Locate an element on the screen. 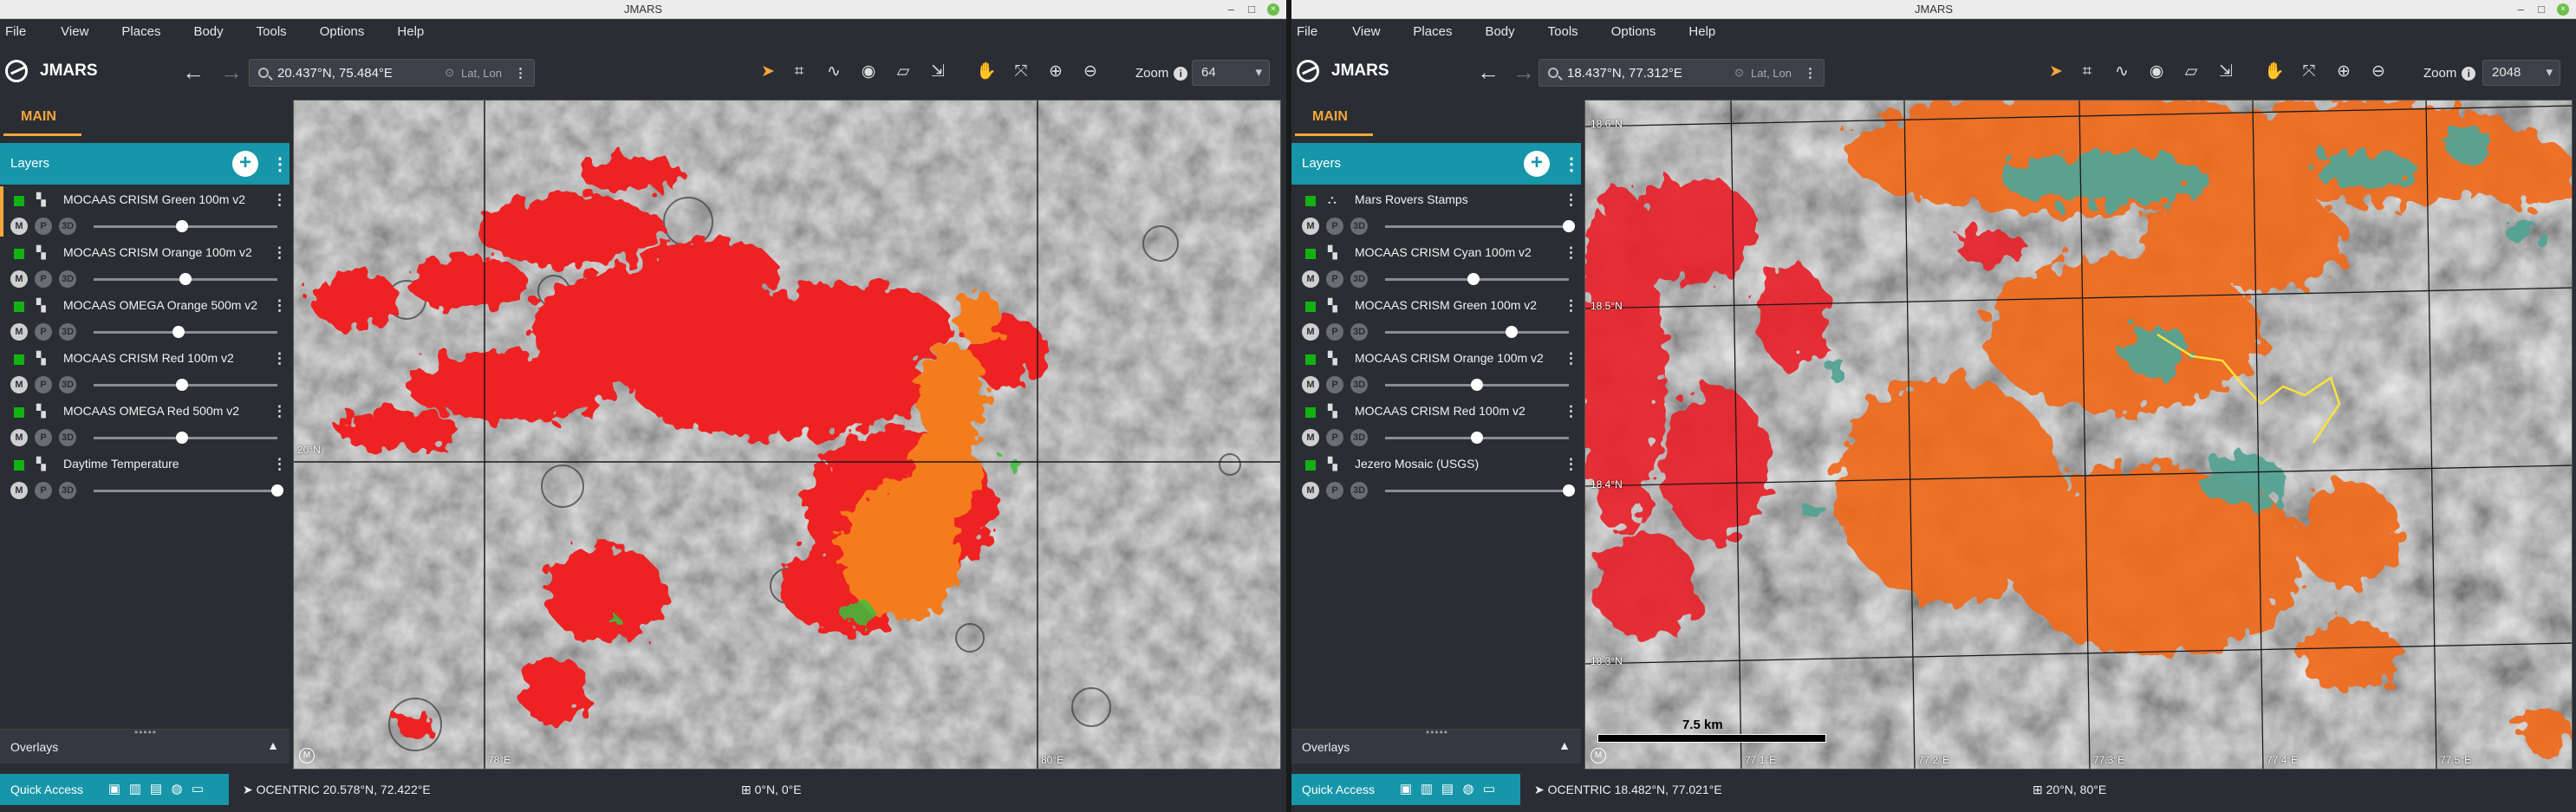 This screenshot has height=812, width=2576. layer-name: Jezero Mosaic (USGS) is located at coordinates (1417, 464).